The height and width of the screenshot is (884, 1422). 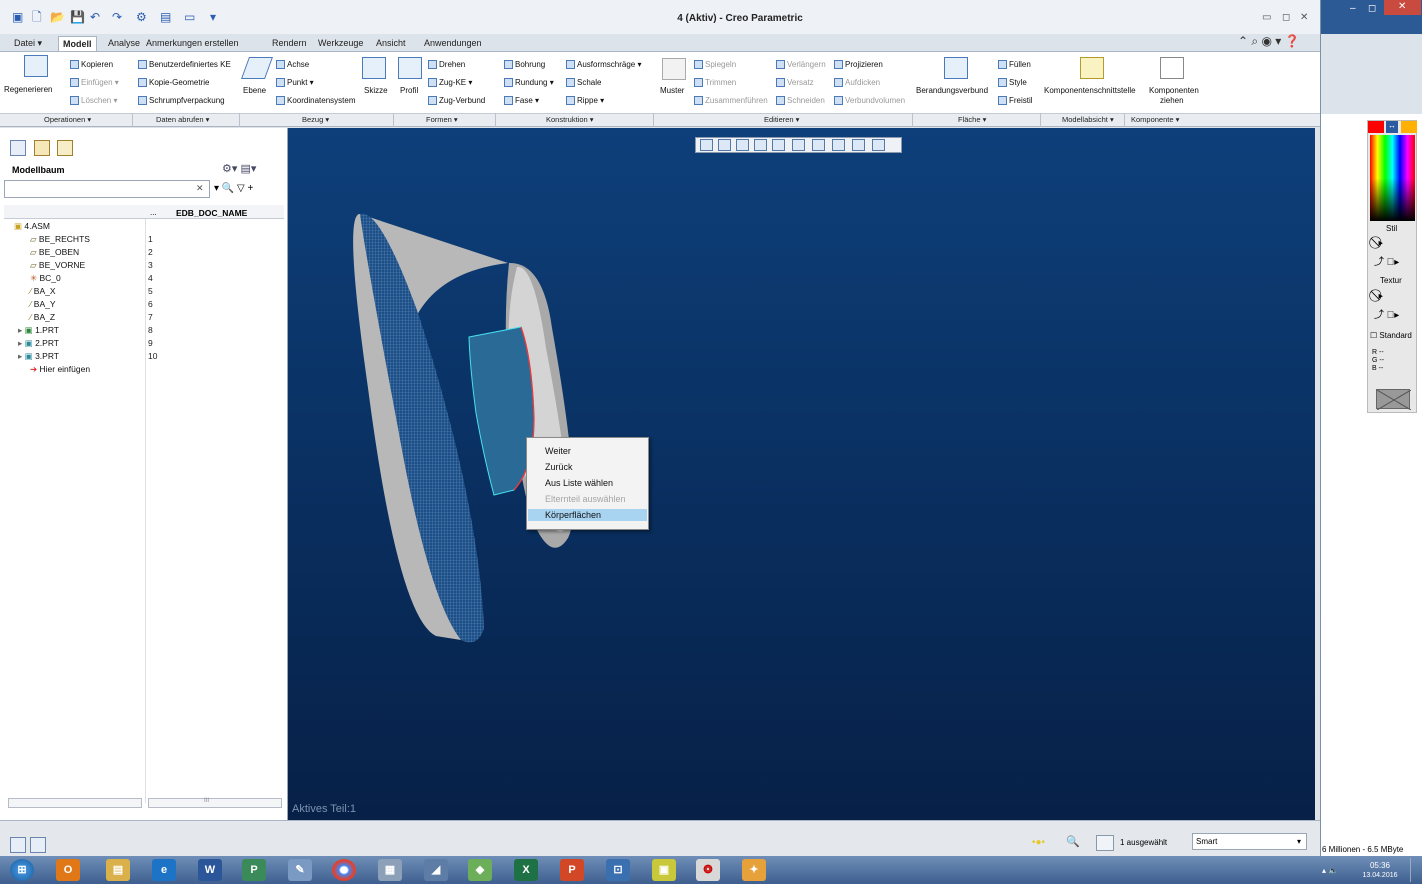 I want to click on tree-item-be-vorne: ▱ BE_VORNE, so click(x=57, y=265).